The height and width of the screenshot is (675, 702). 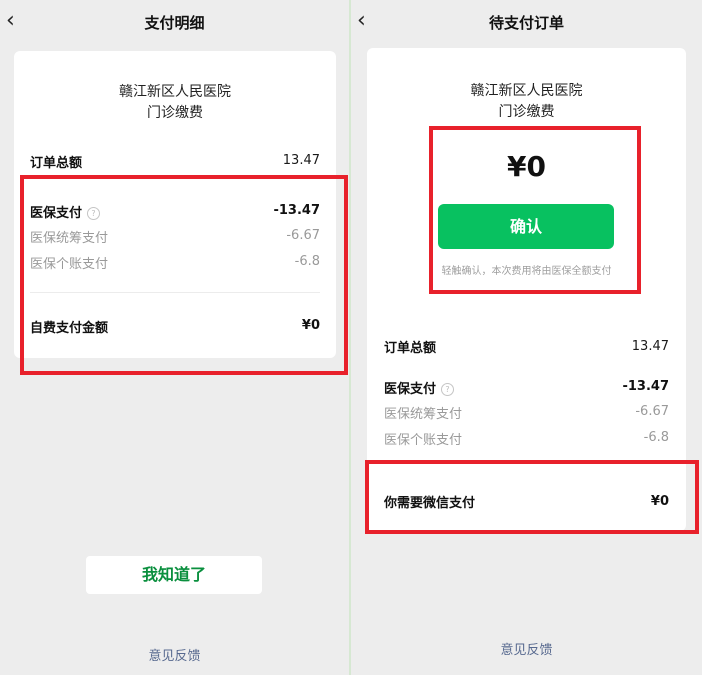 I want to click on personal-pay-value: -6.8, so click(x=656, y=437).